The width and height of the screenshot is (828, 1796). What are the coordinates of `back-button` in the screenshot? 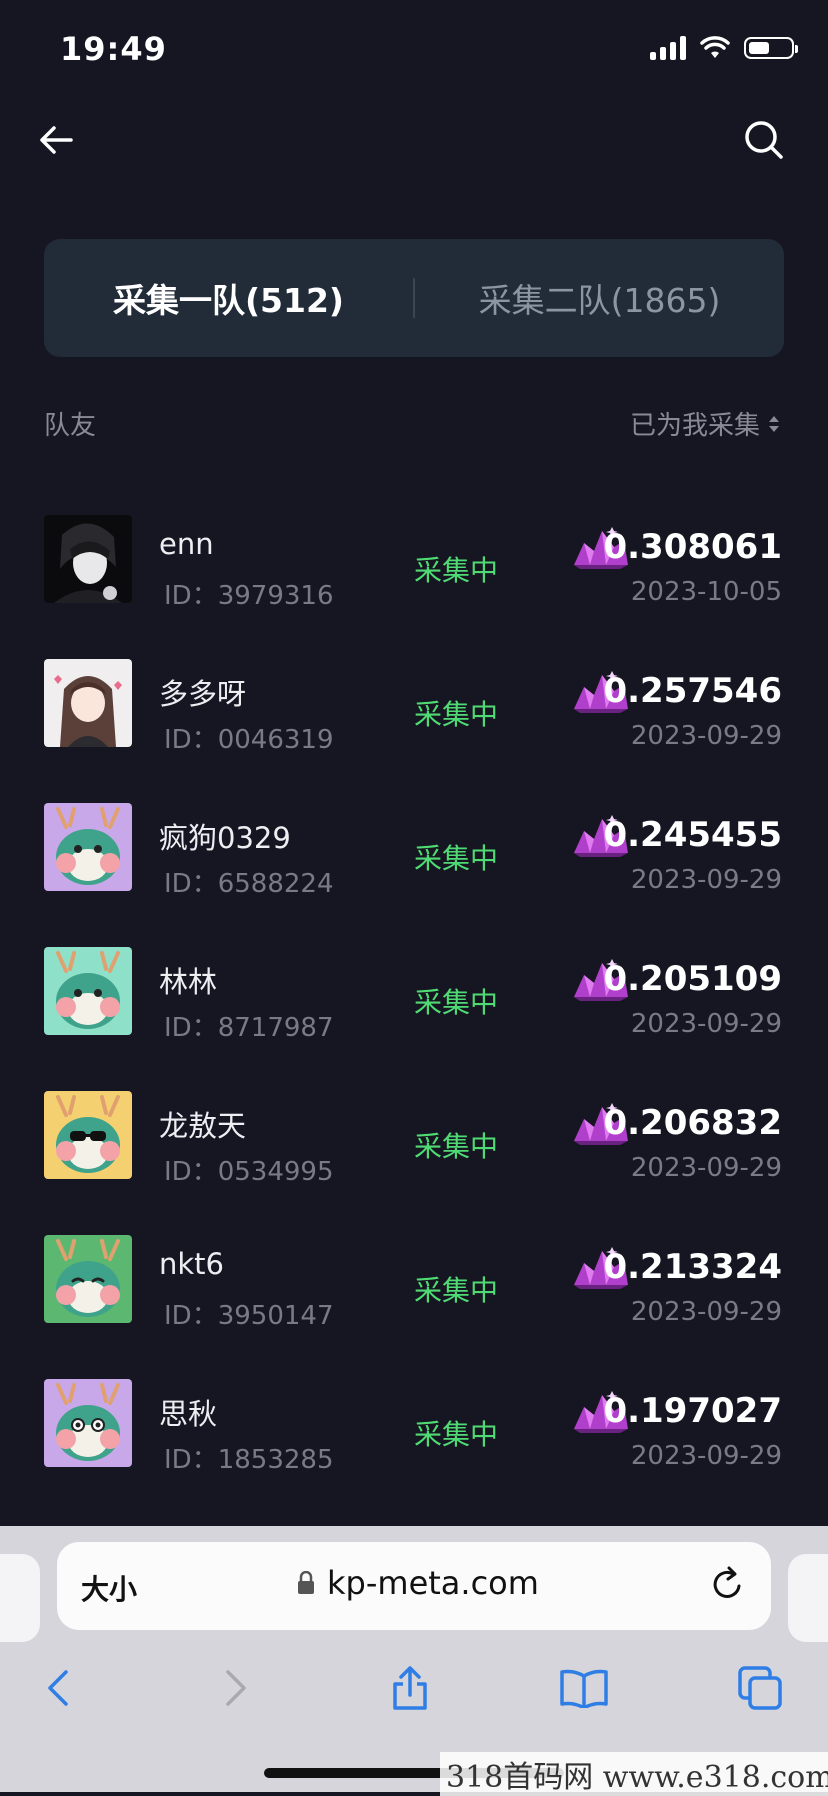 It's located at (56, 140).